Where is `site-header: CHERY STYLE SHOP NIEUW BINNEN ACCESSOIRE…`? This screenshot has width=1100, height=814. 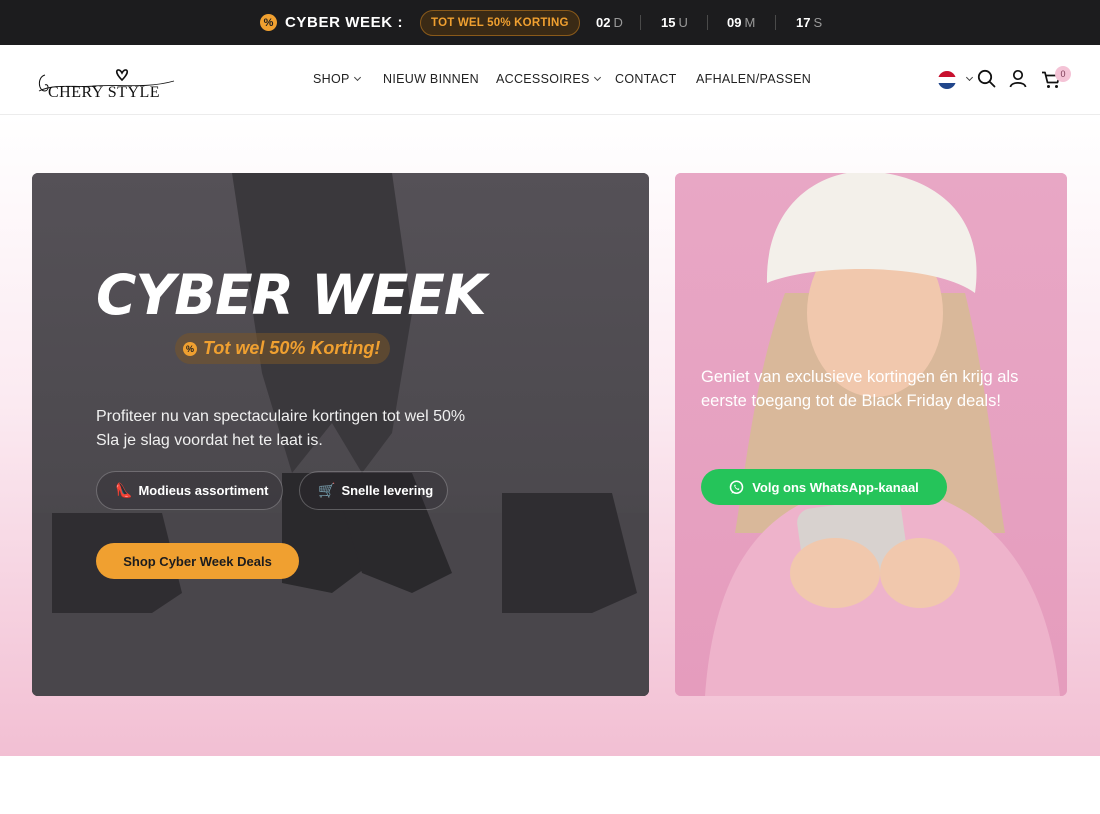 site-header: CHERY STYLE SHOP NIEUW BINNEN ACCESSOIRE… is located at coordinates (550, 80).